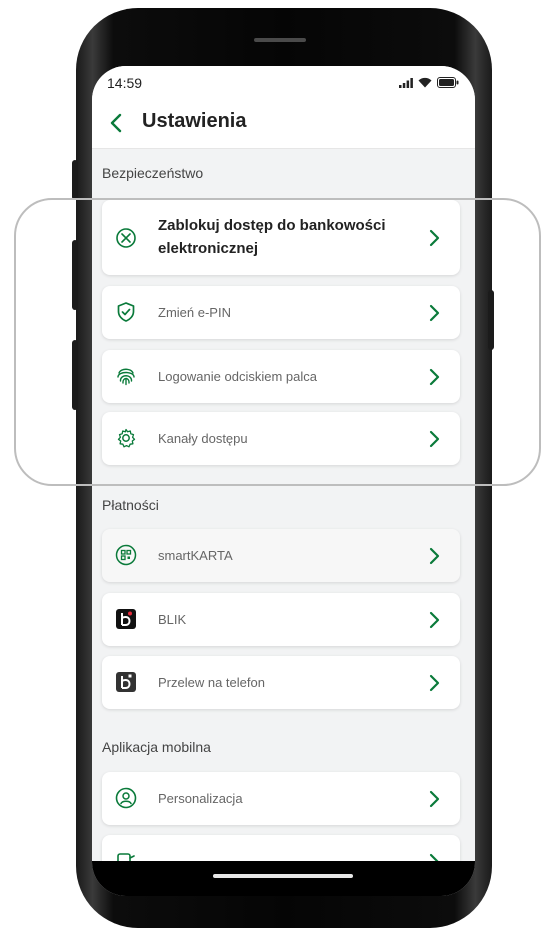  I want to click on section-label-mobile-app: Aplikacja mobilna, so click(156, 747).